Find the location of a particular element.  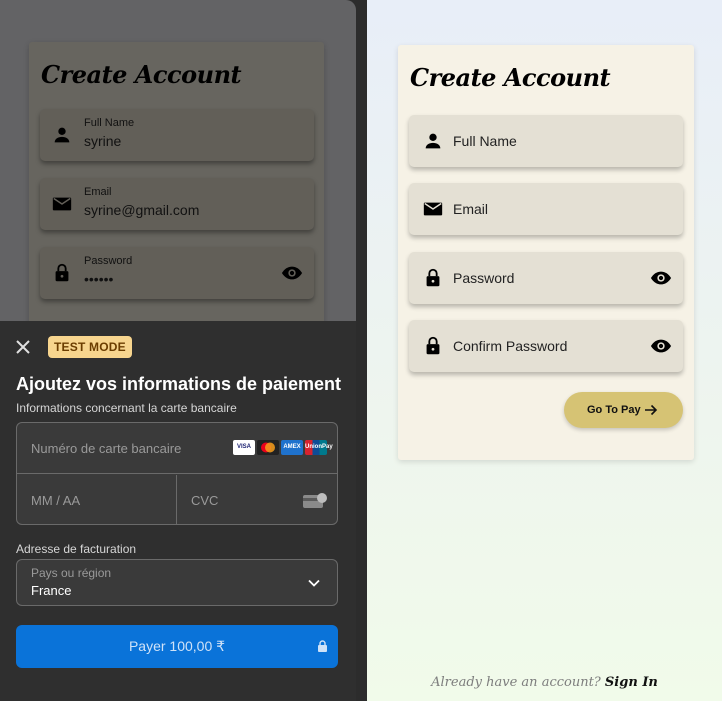

field-value: syrine@gmail.com is located at coordinates (142, 210).